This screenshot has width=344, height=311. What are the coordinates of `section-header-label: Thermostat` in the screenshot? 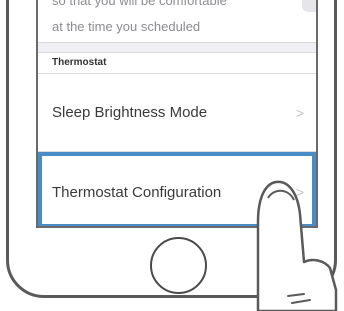 It's located at (79, 62).